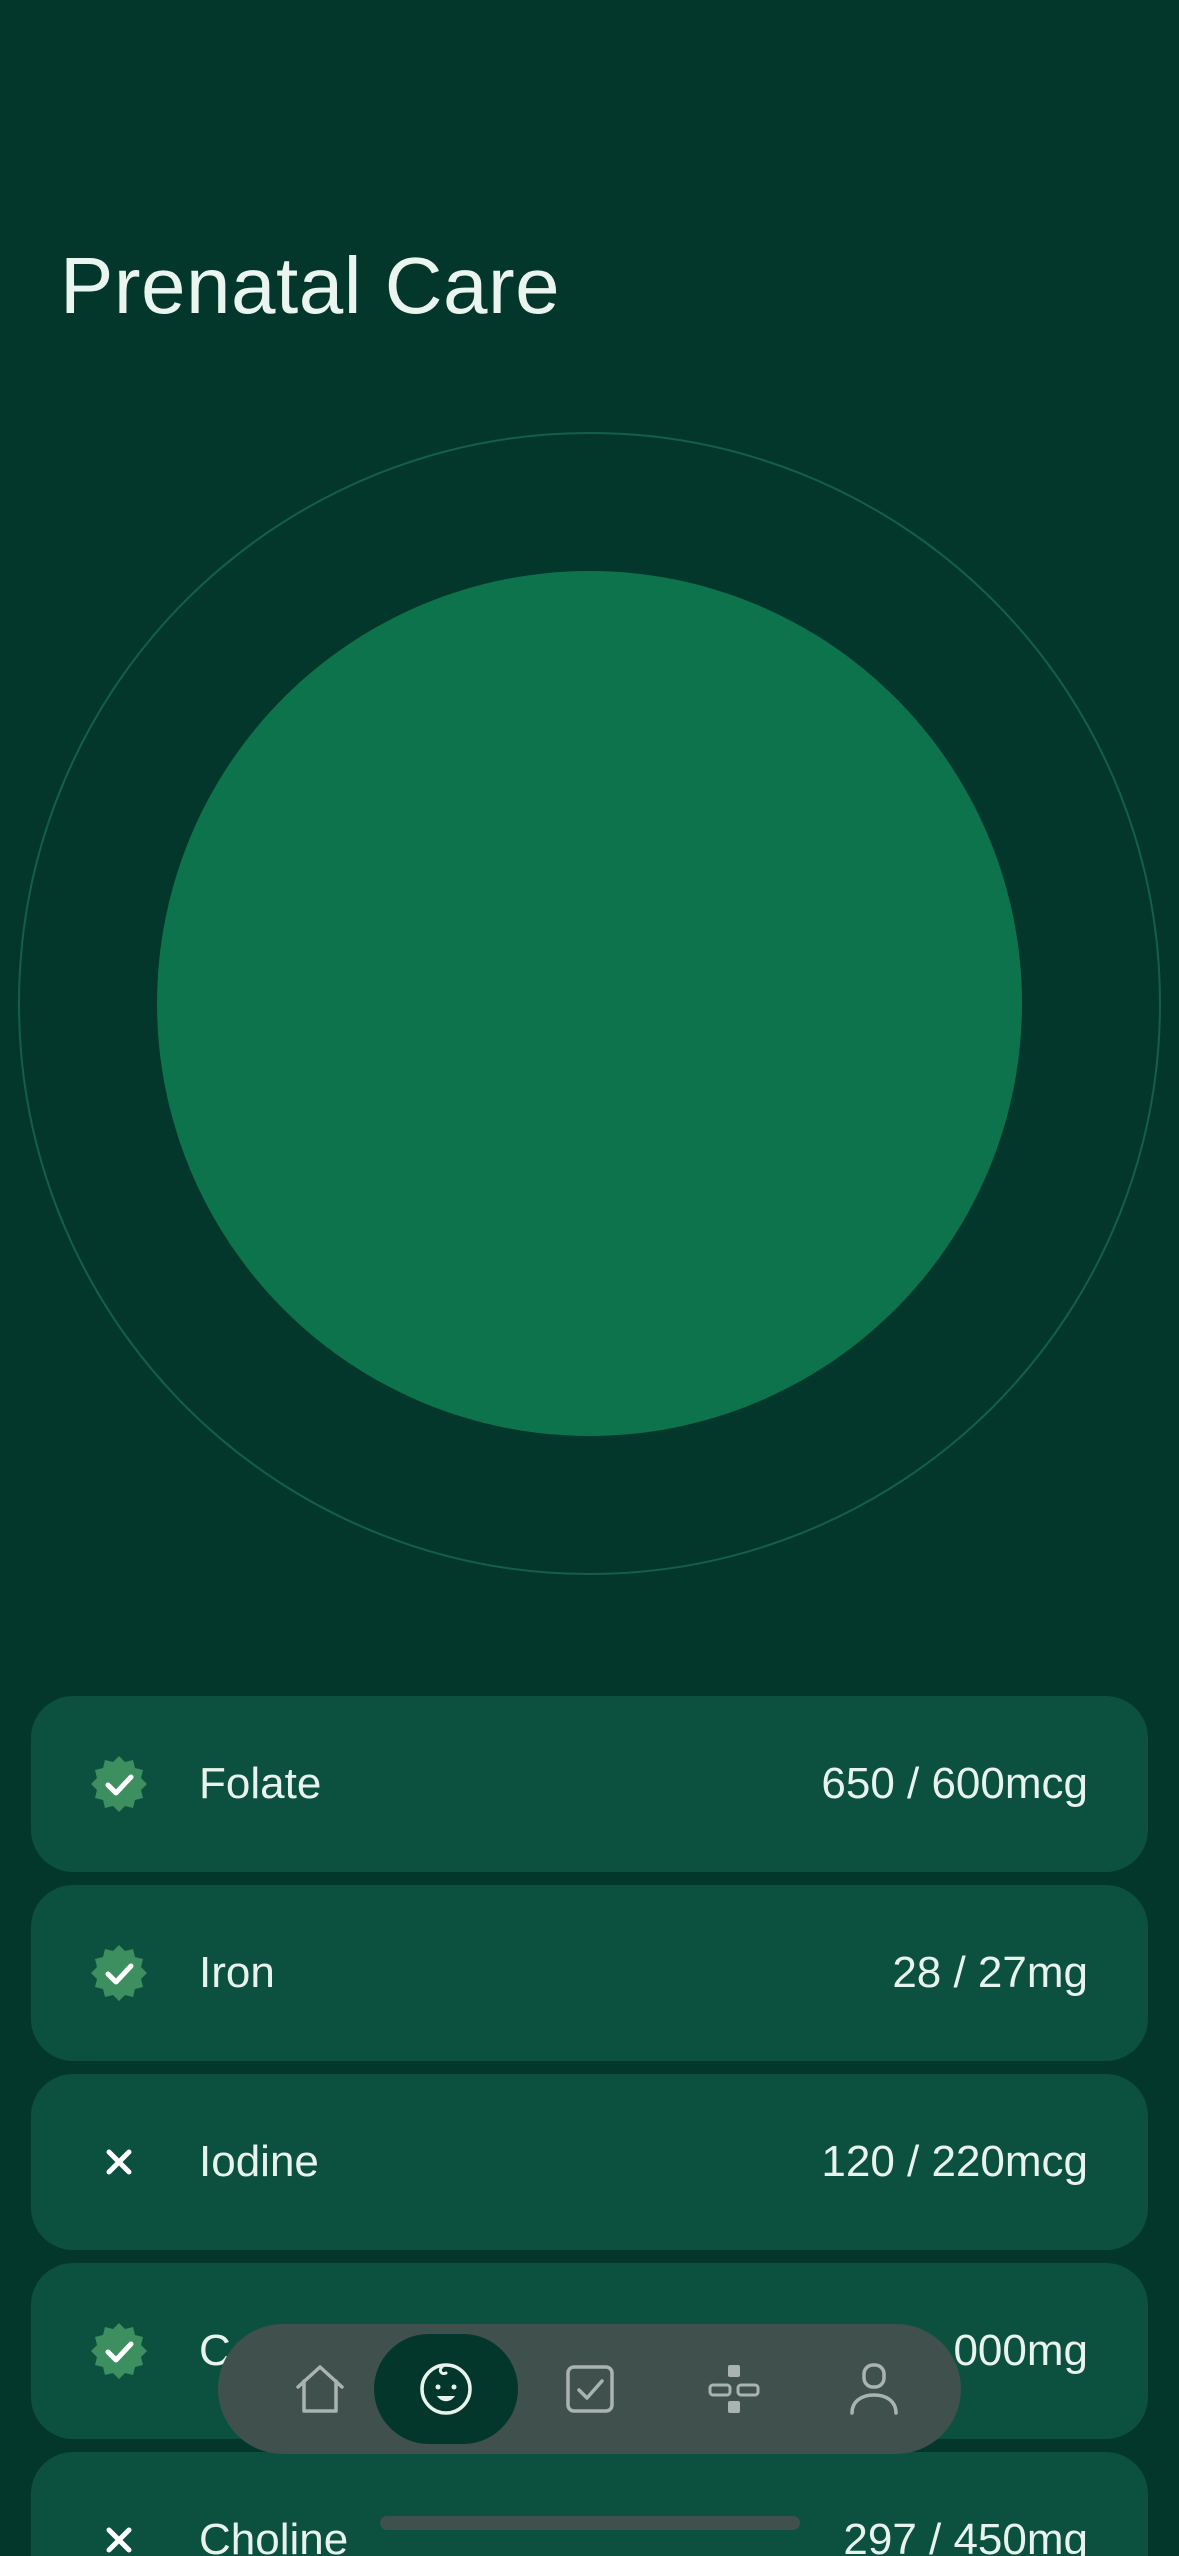  Describe the element at coordinates (590, 2523) in the screenshot. I see `home-indicator` at that location.